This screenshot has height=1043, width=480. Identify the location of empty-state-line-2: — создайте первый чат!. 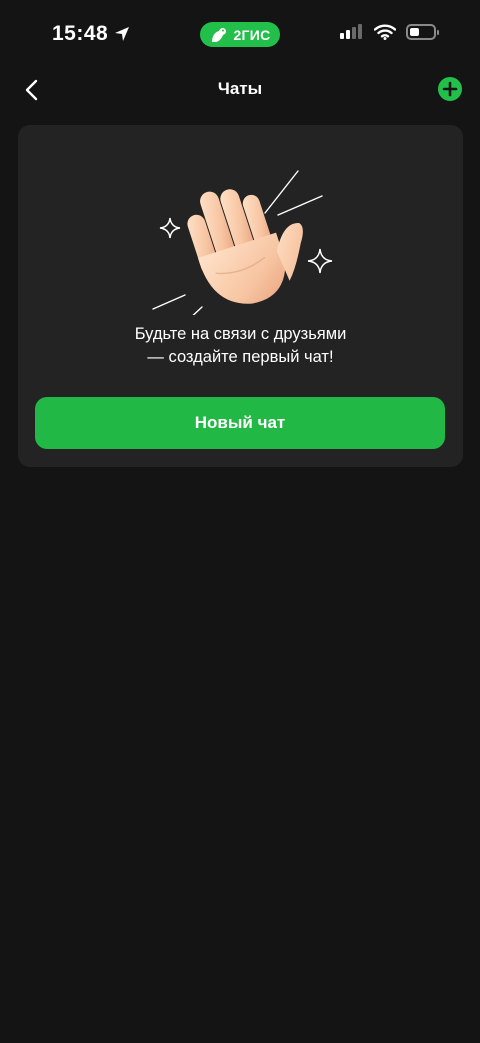
(240, 357).